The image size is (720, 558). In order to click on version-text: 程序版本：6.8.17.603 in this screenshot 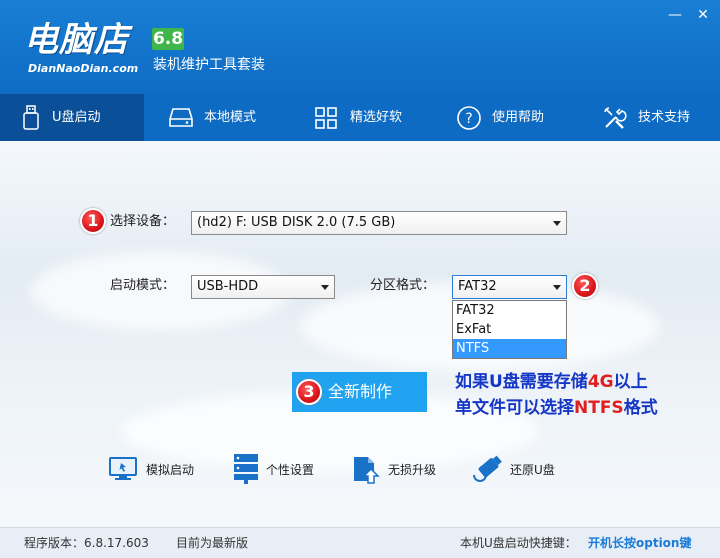, I will do `click(86, 543)`.